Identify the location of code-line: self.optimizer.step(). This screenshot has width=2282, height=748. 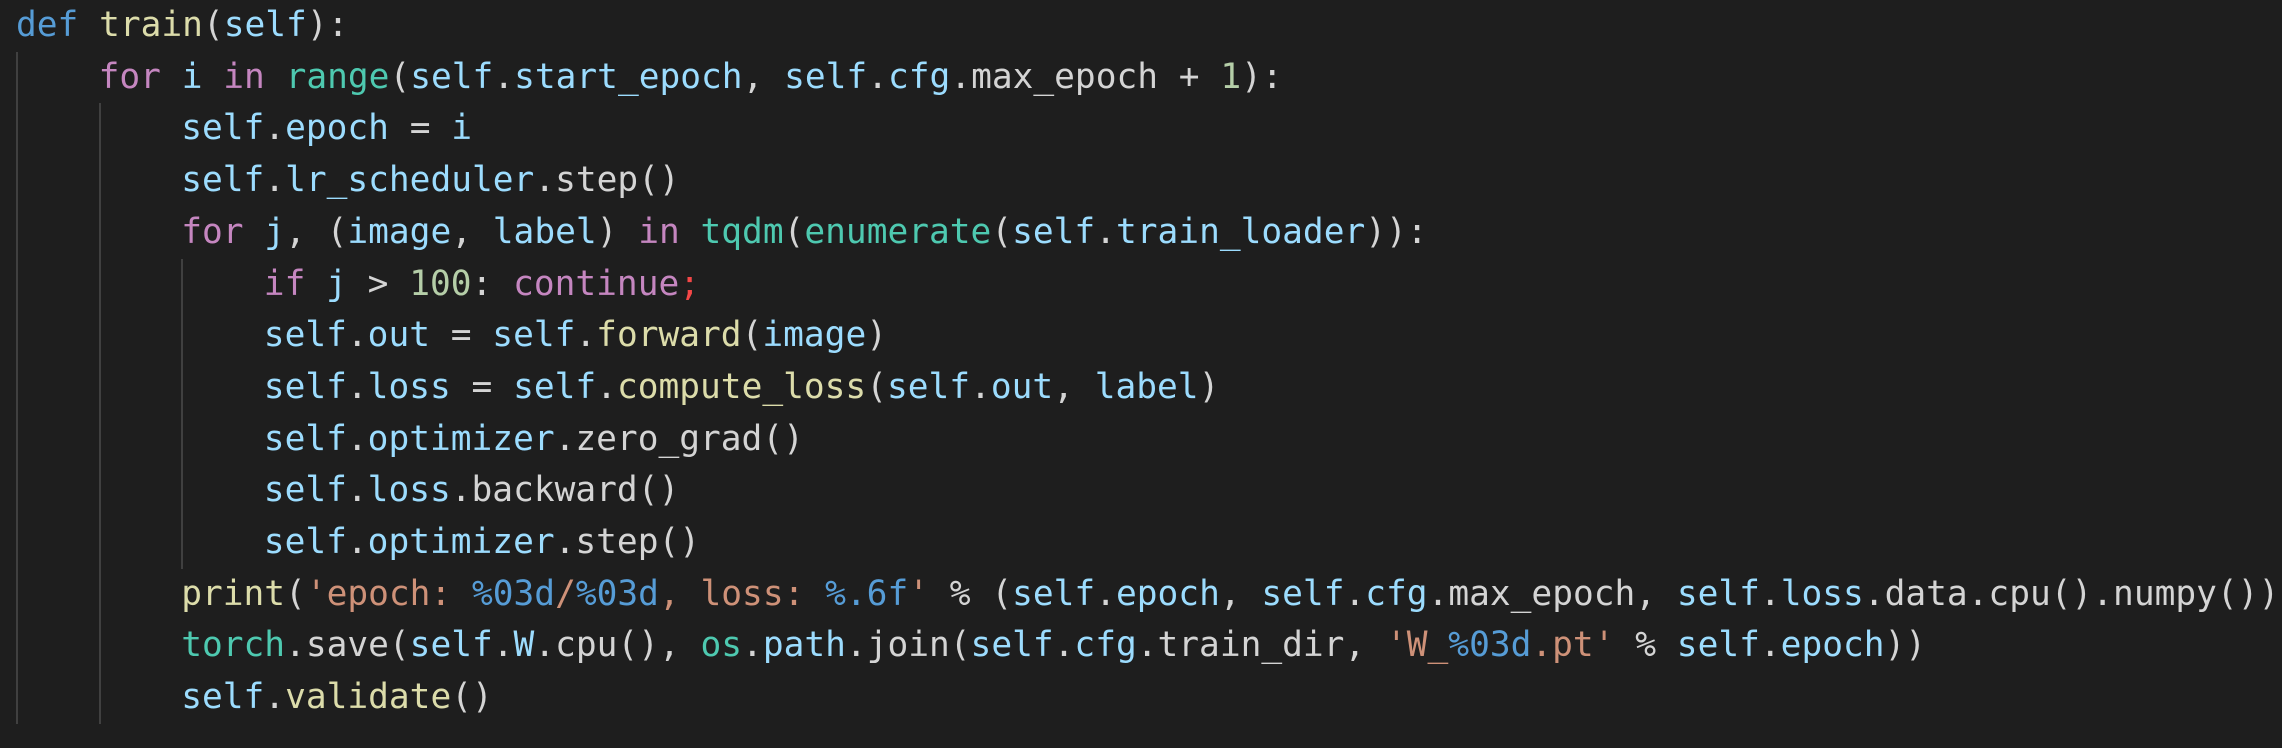
(482, 543).